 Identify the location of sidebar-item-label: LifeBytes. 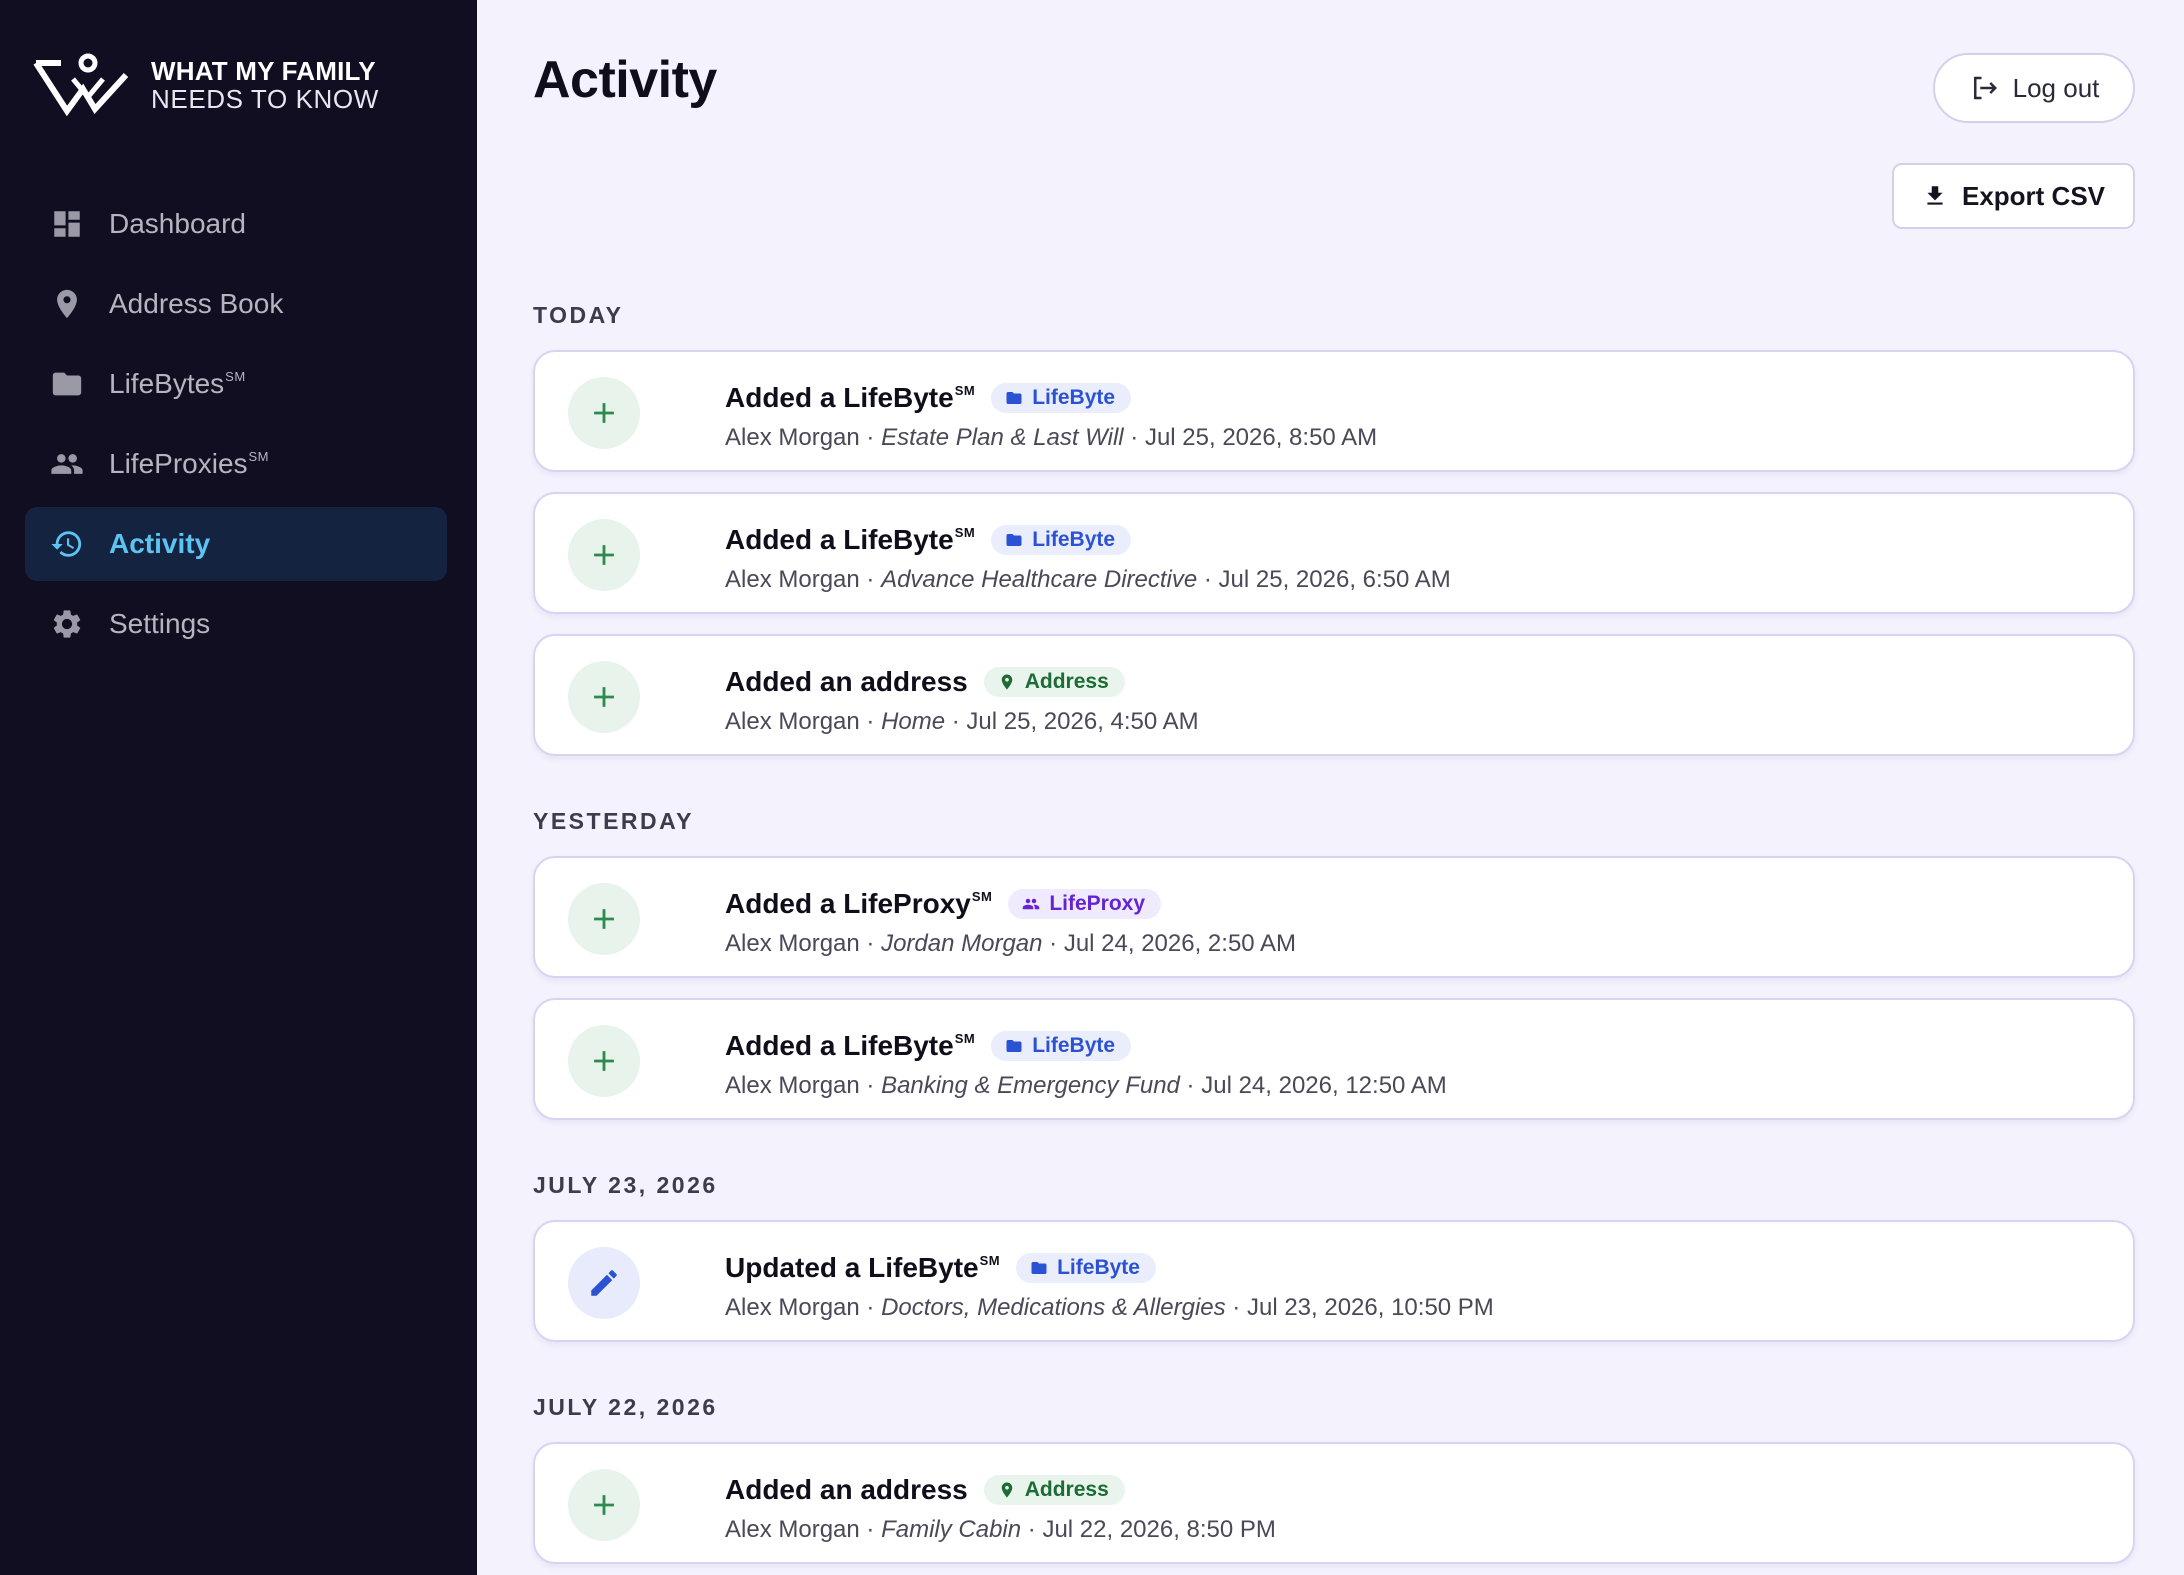
(167, 383).